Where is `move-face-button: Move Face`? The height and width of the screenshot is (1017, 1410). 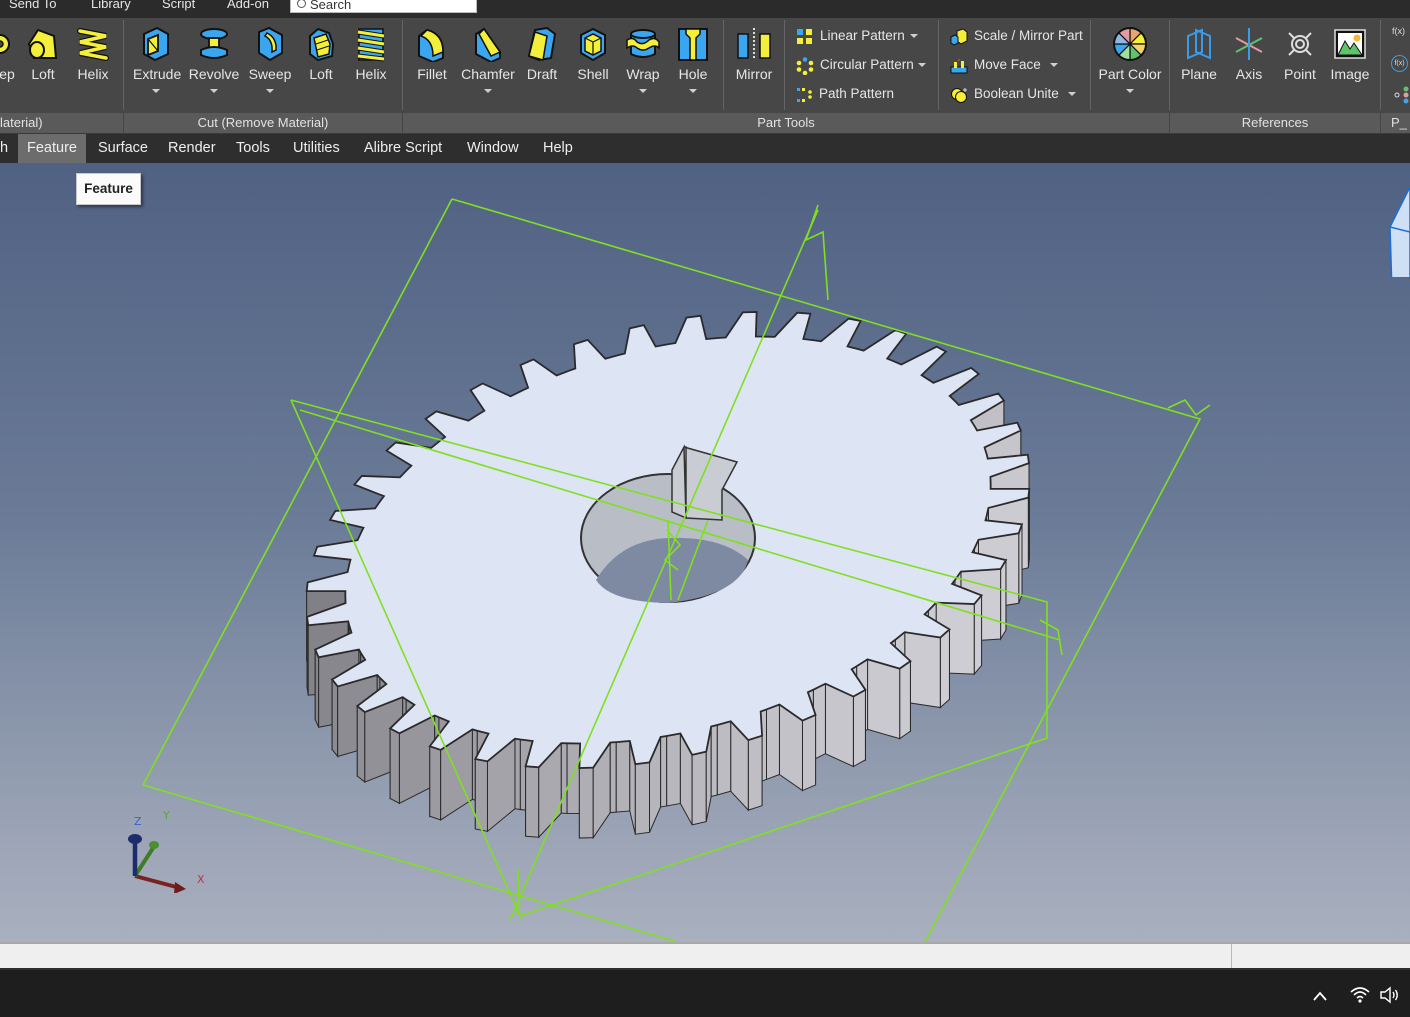
move-face-button: Move Face is located at coordinates (1007, 65).